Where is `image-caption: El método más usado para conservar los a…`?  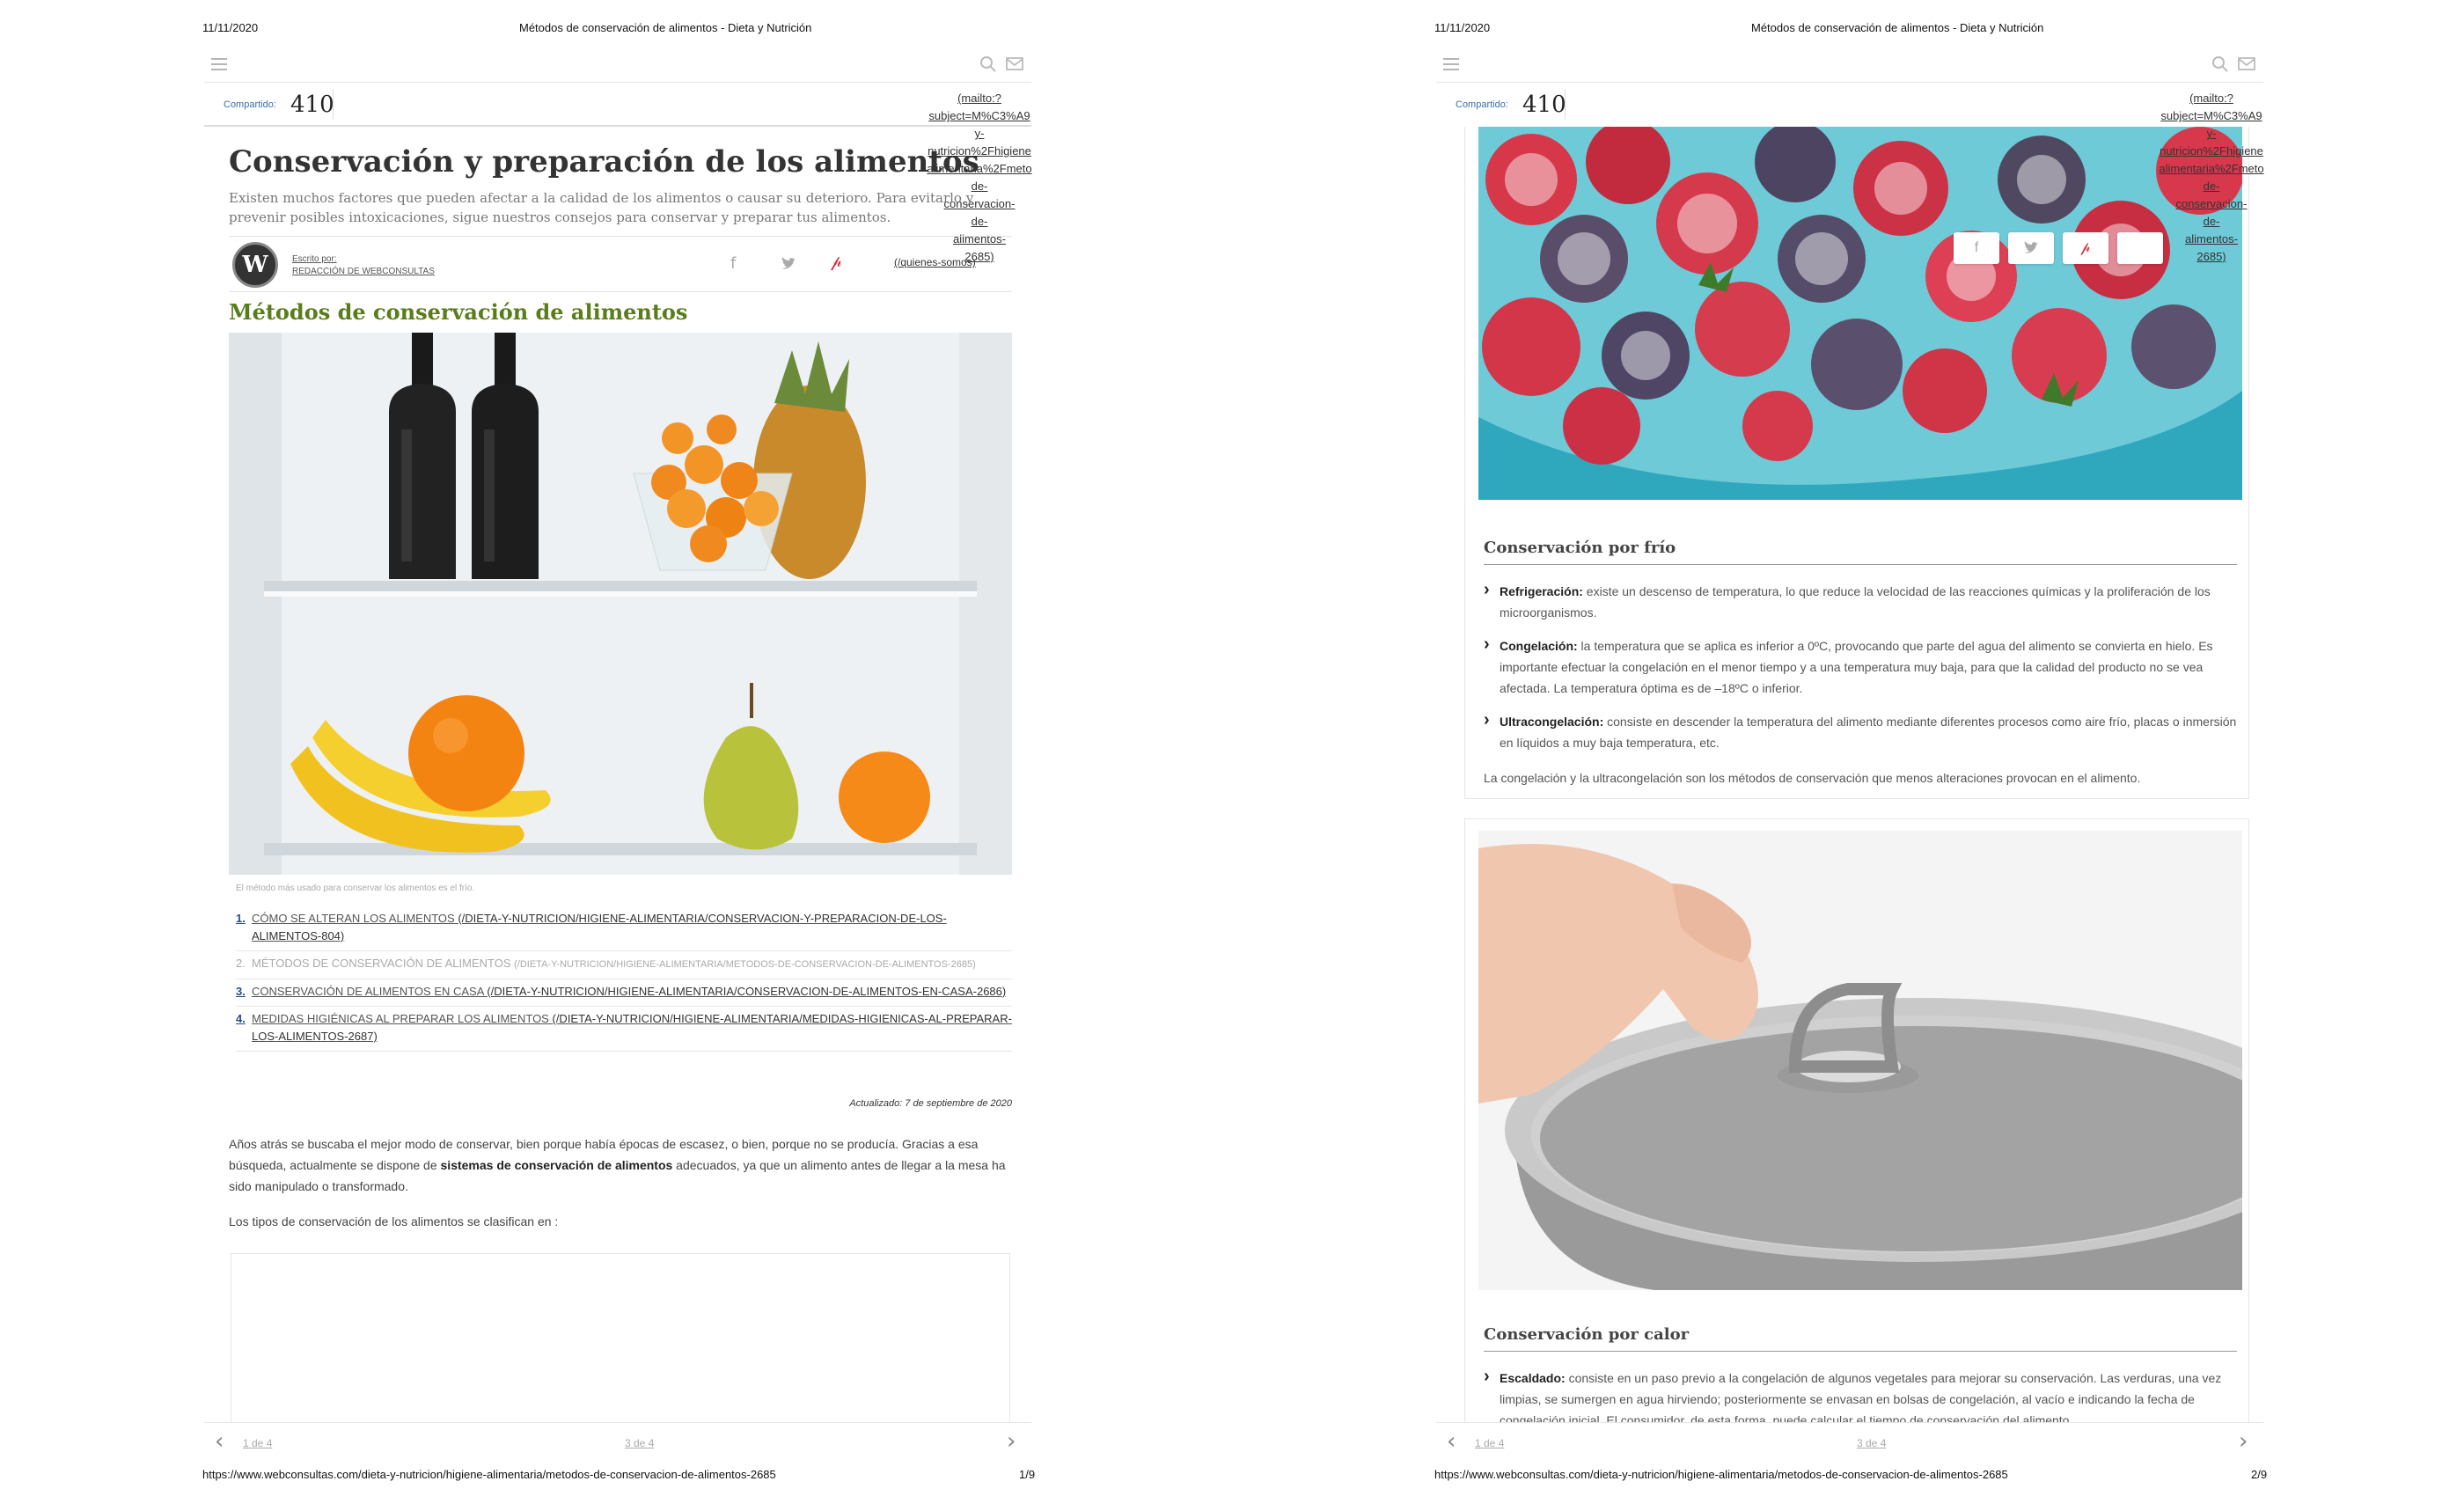 image-caption: El método más usado para conservar los a… is located at coordinates (355, 889).